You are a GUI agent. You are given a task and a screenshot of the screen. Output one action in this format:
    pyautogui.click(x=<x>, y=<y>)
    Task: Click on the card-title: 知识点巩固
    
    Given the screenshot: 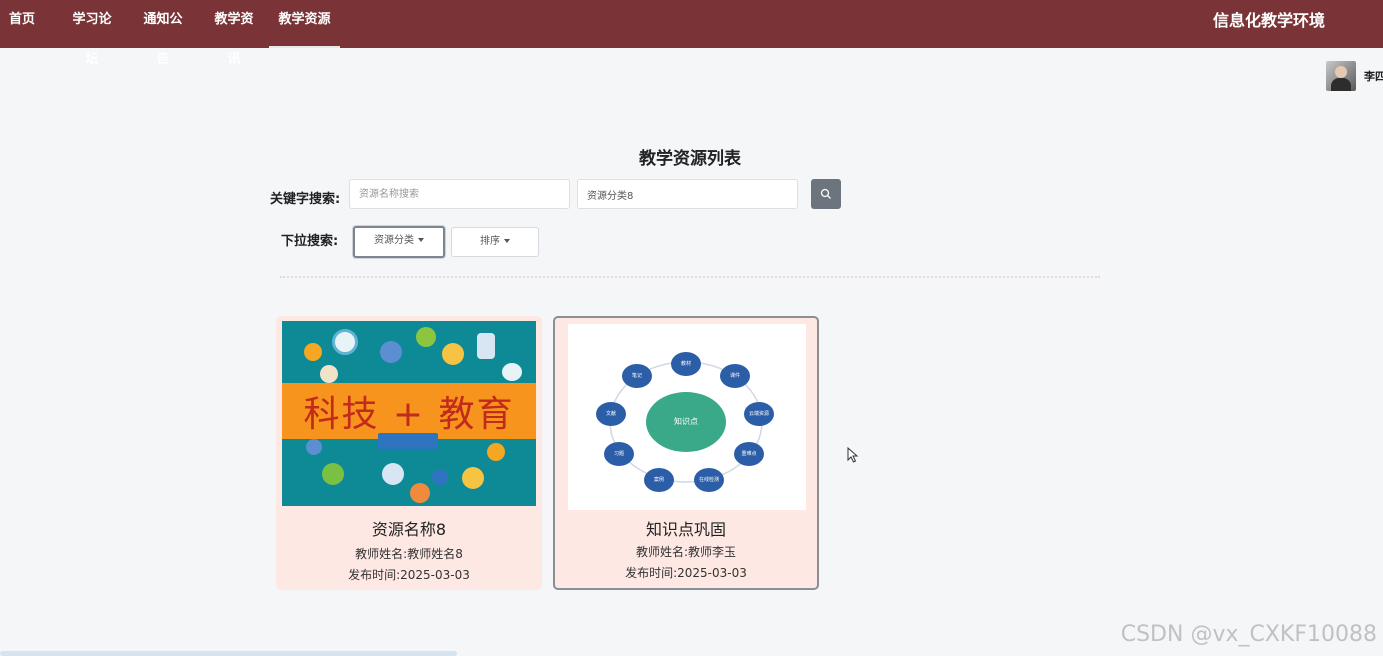 What is the action you would take?
    pyautogui.click(x=685, y=529)
    